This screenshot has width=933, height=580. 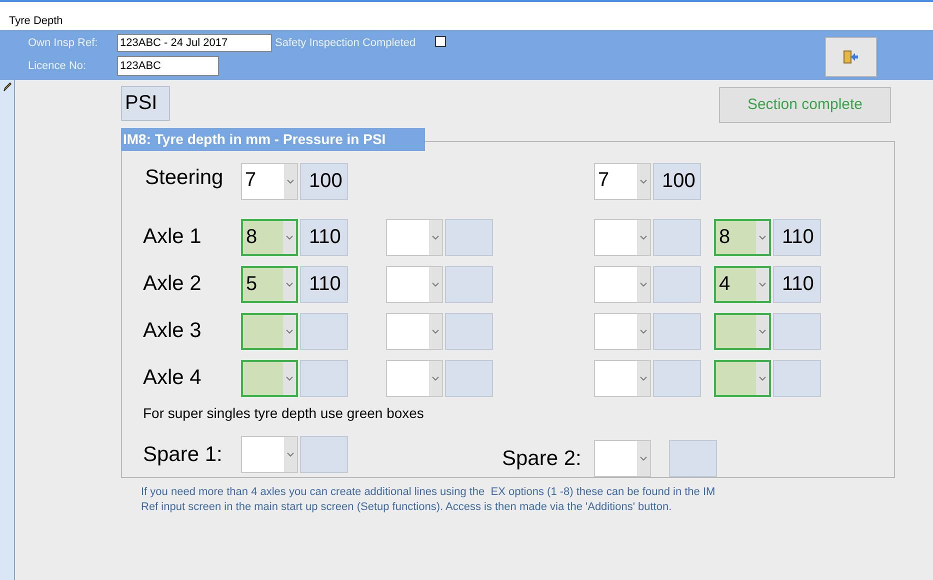 What do you see at coordinates (145, 103) in the screenshot?
I see `unit-label: PSI` at bounding box center [145, 103].